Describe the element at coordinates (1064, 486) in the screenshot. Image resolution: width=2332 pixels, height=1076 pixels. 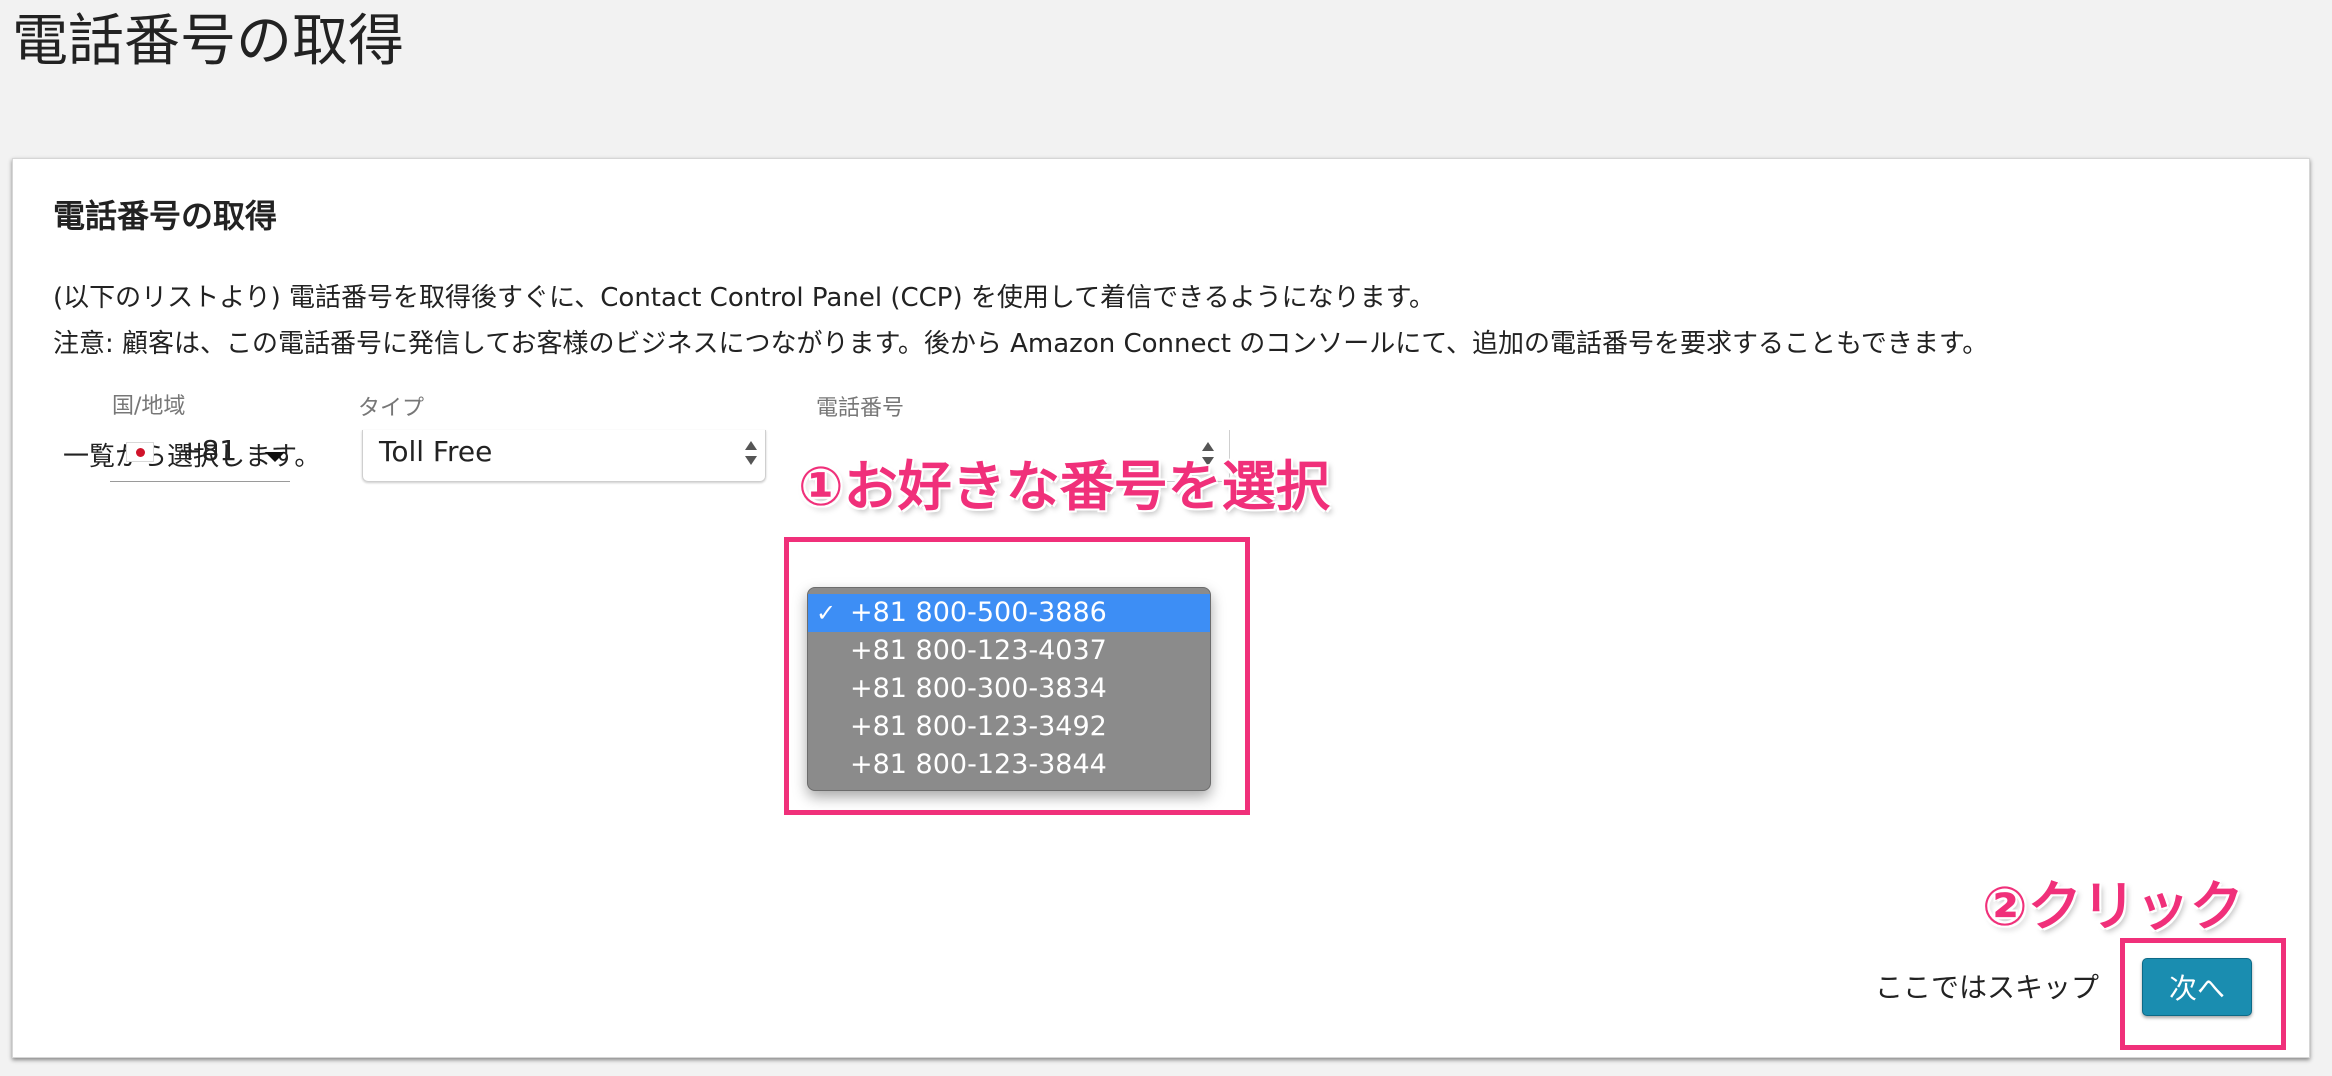
I see `annotation-step-1: ①お好きな番号を選択` at that location.